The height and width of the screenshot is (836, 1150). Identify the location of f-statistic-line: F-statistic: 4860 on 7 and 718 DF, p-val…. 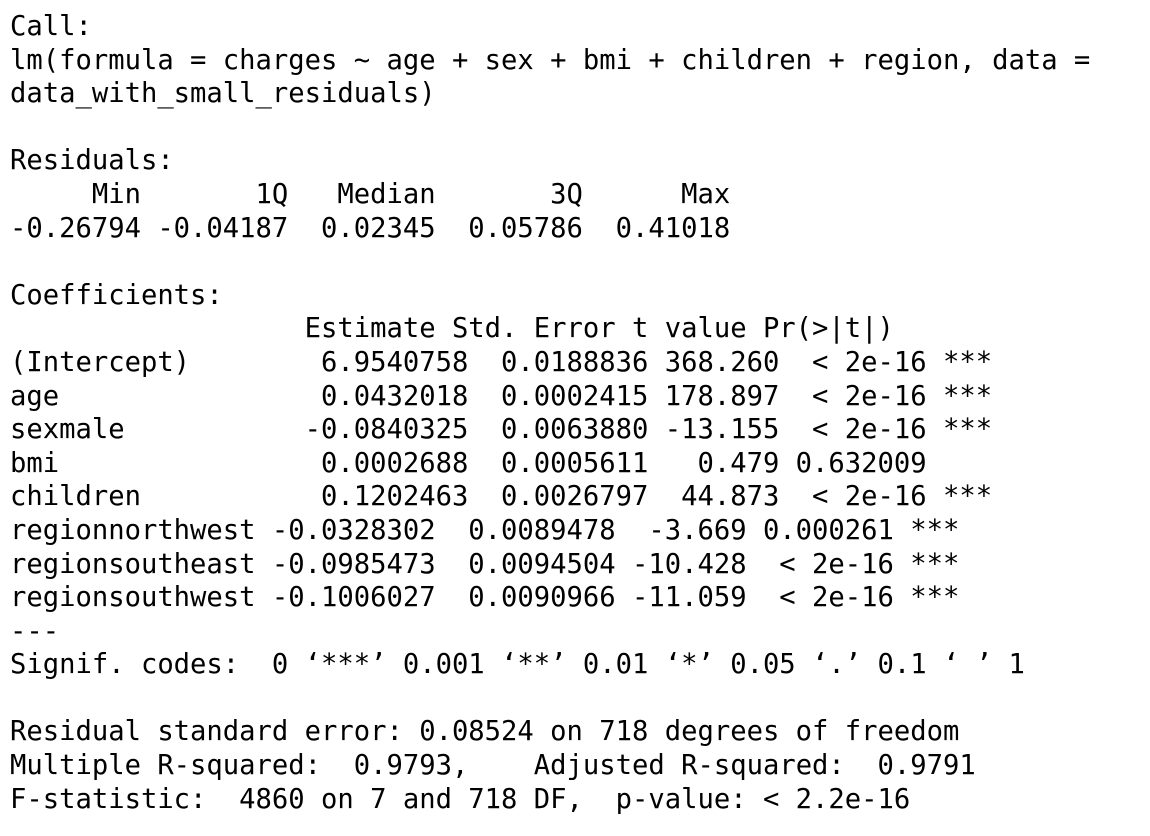
(460, 799).